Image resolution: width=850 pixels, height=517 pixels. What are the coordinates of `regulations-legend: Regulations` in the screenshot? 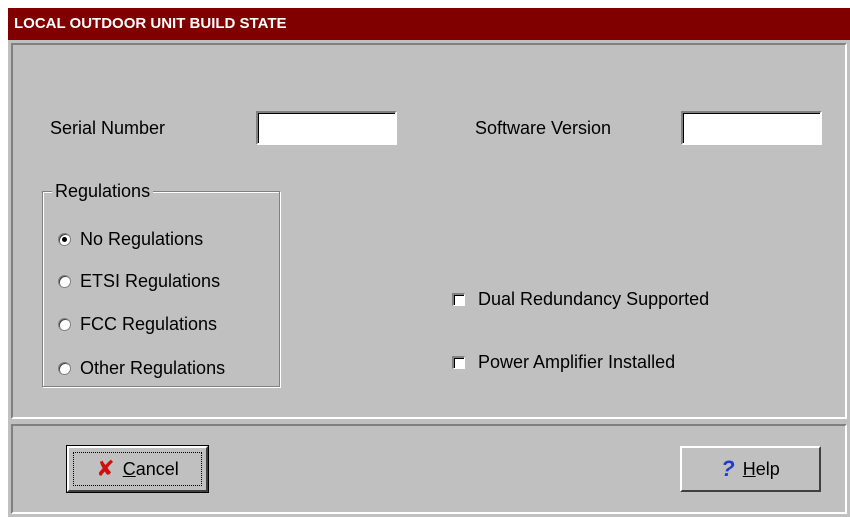 It's located at (103, 191).